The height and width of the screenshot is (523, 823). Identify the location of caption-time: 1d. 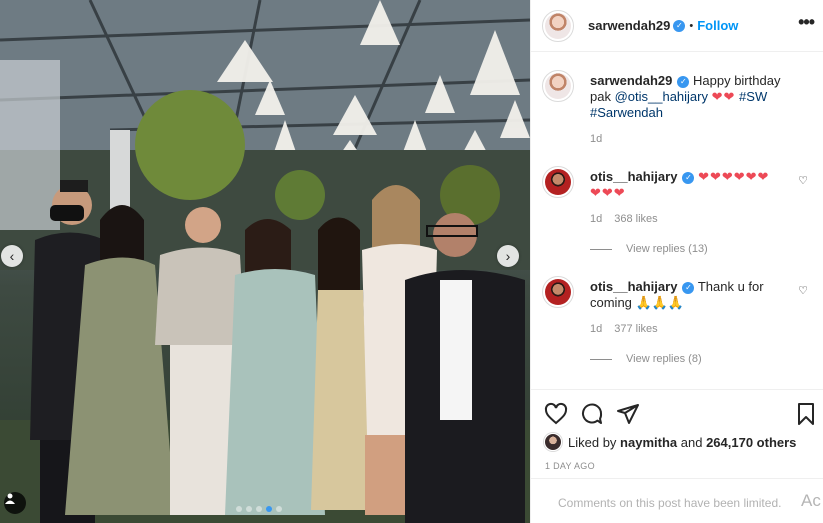
(596, 139).